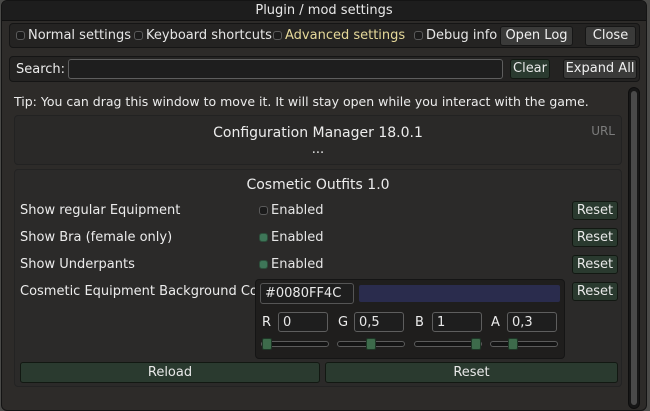 The image size is (650, 411). Describe the element at coordinates (77, 264) in the screenshot. I see `setting-label: Show Underpants` at that location.